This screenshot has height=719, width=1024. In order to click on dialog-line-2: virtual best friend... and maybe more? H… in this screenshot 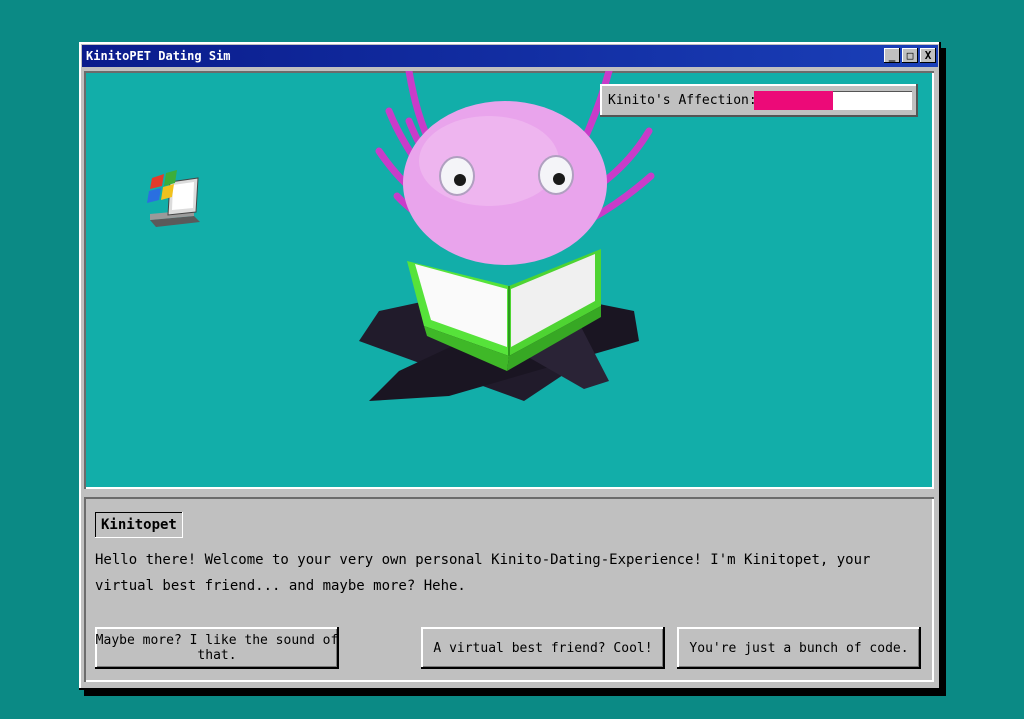, I will do `click(280, 586)`.